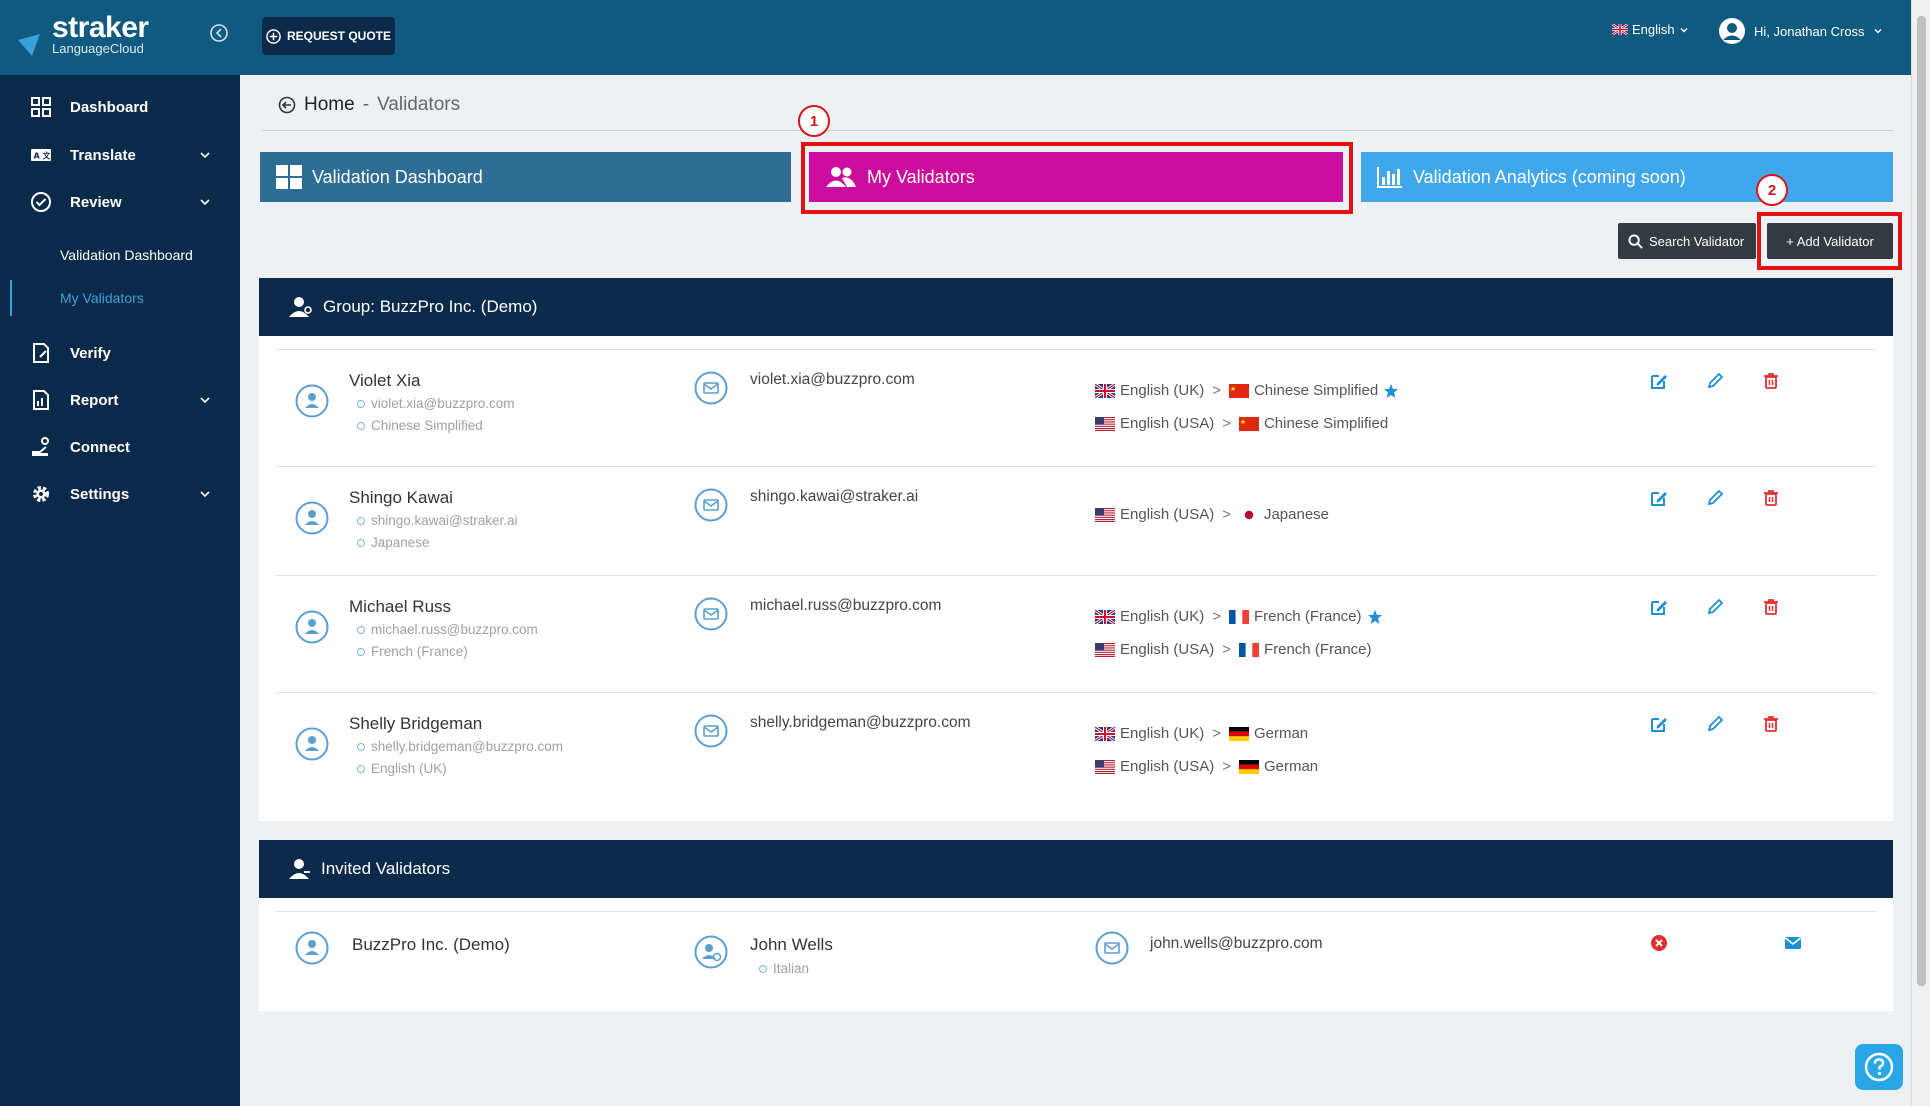  I want to click on france-flag-icon, so click(1248, 649).